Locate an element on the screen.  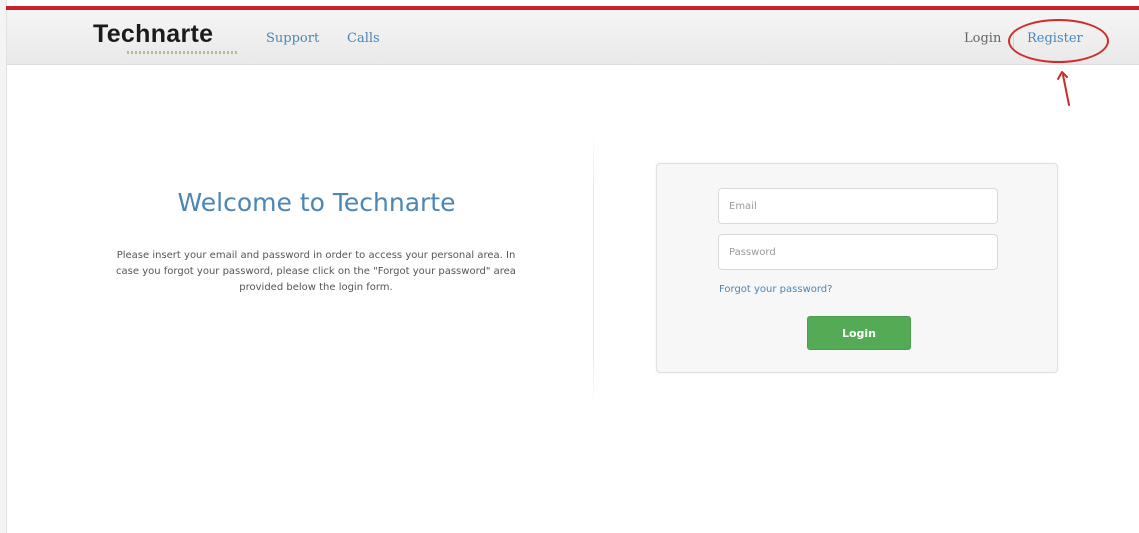
forgot-password-link: Forgot your password? is located at coordinates (775, 289).